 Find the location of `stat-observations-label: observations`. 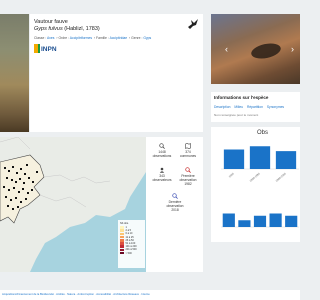

stat-observations-label: observations is located at coordinates (162, 156).